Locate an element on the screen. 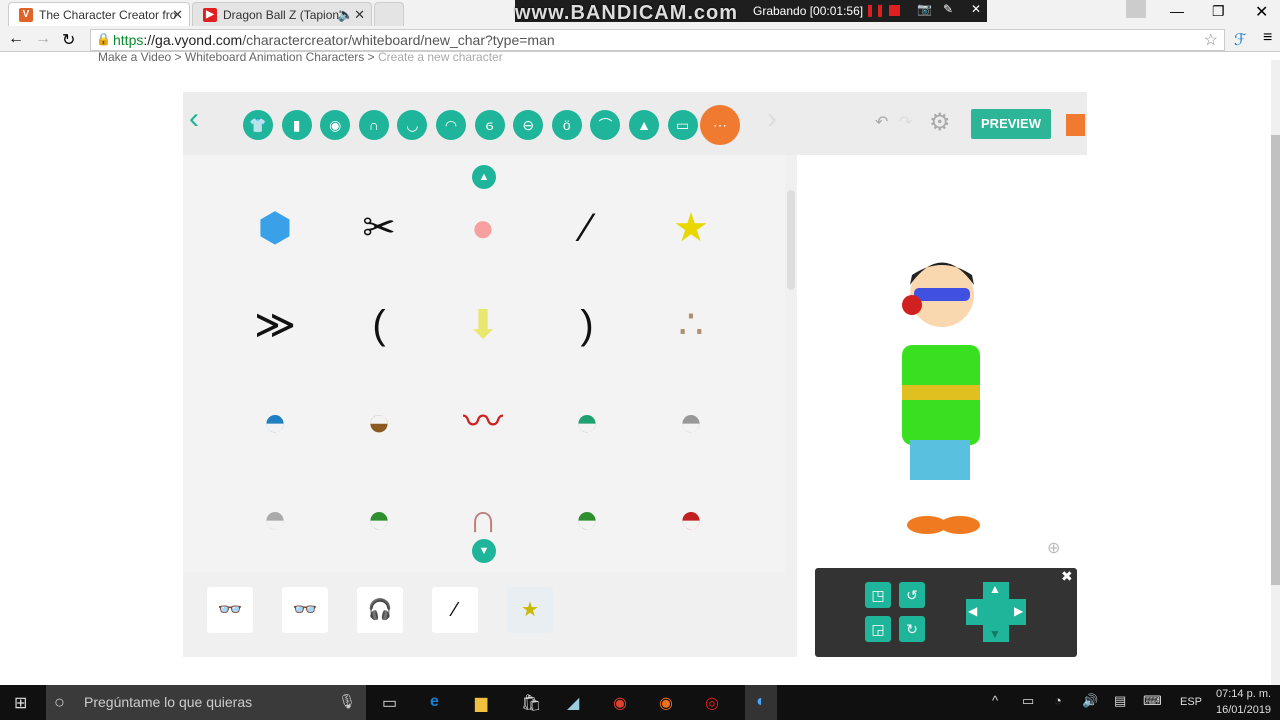 This screenshot has height=720, width=1280. store-icon: 🛍 is located at coordinates (531, 703).